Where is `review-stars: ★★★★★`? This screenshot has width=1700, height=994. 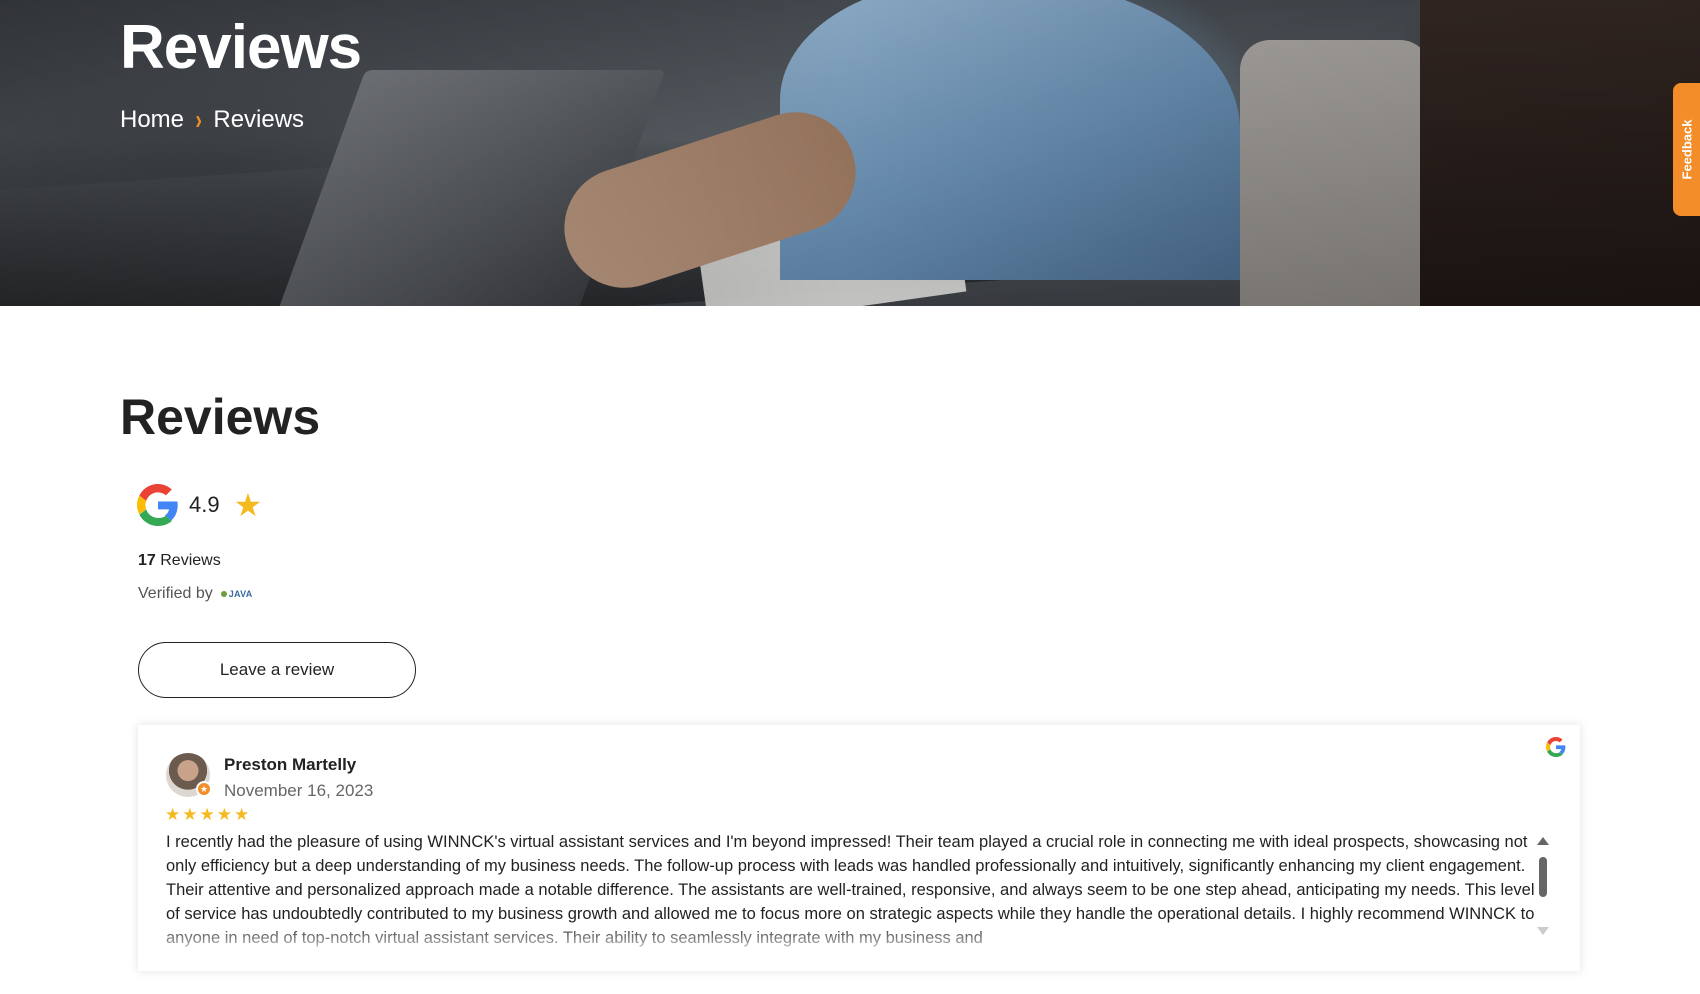 review-stars: ★★★★★ is located at coordinates (208, 814).